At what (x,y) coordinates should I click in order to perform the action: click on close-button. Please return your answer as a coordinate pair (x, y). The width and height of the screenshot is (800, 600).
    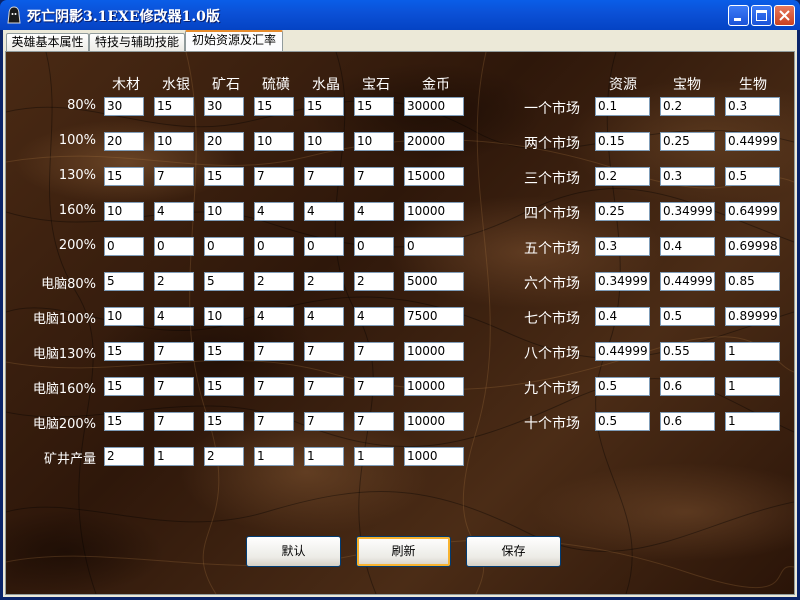
    Looking at the image, I should click on (784, 15).